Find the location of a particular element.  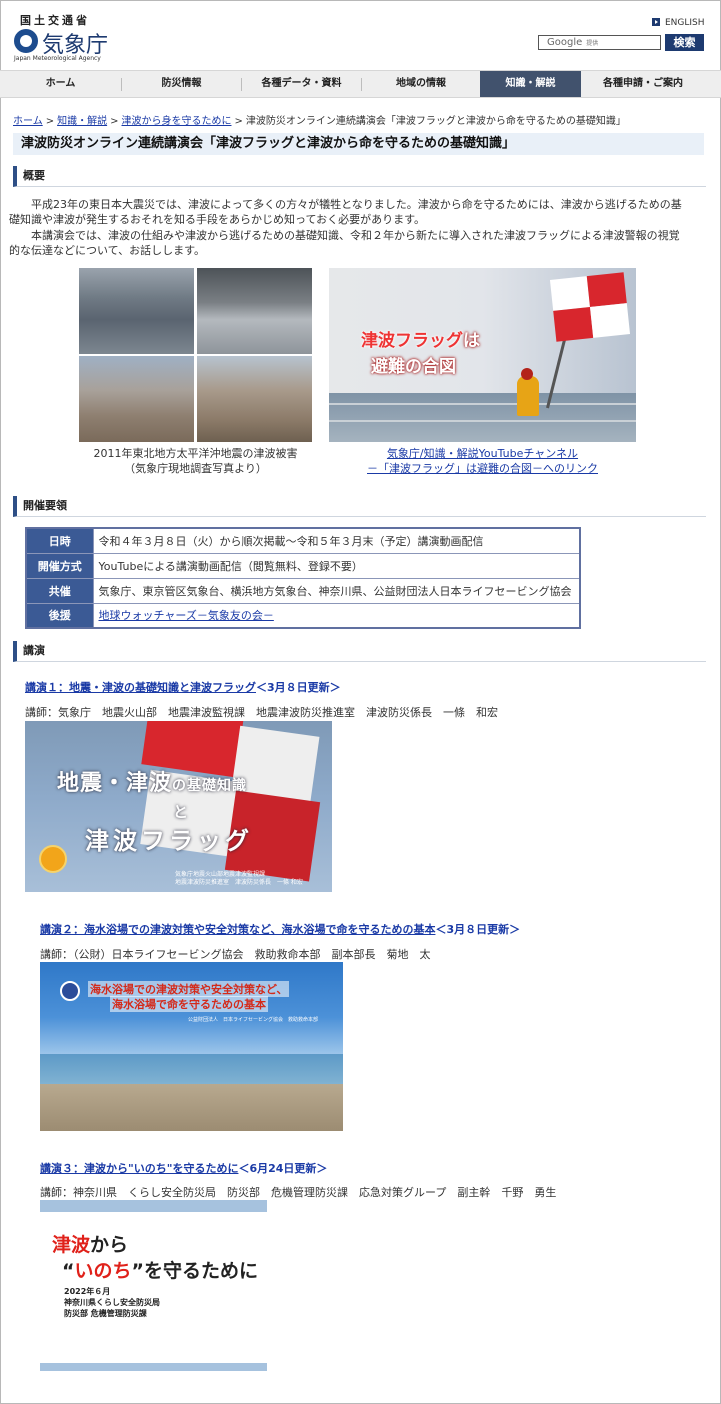

section-heading-event: 開催要領 is located at coordinates (359, 506).